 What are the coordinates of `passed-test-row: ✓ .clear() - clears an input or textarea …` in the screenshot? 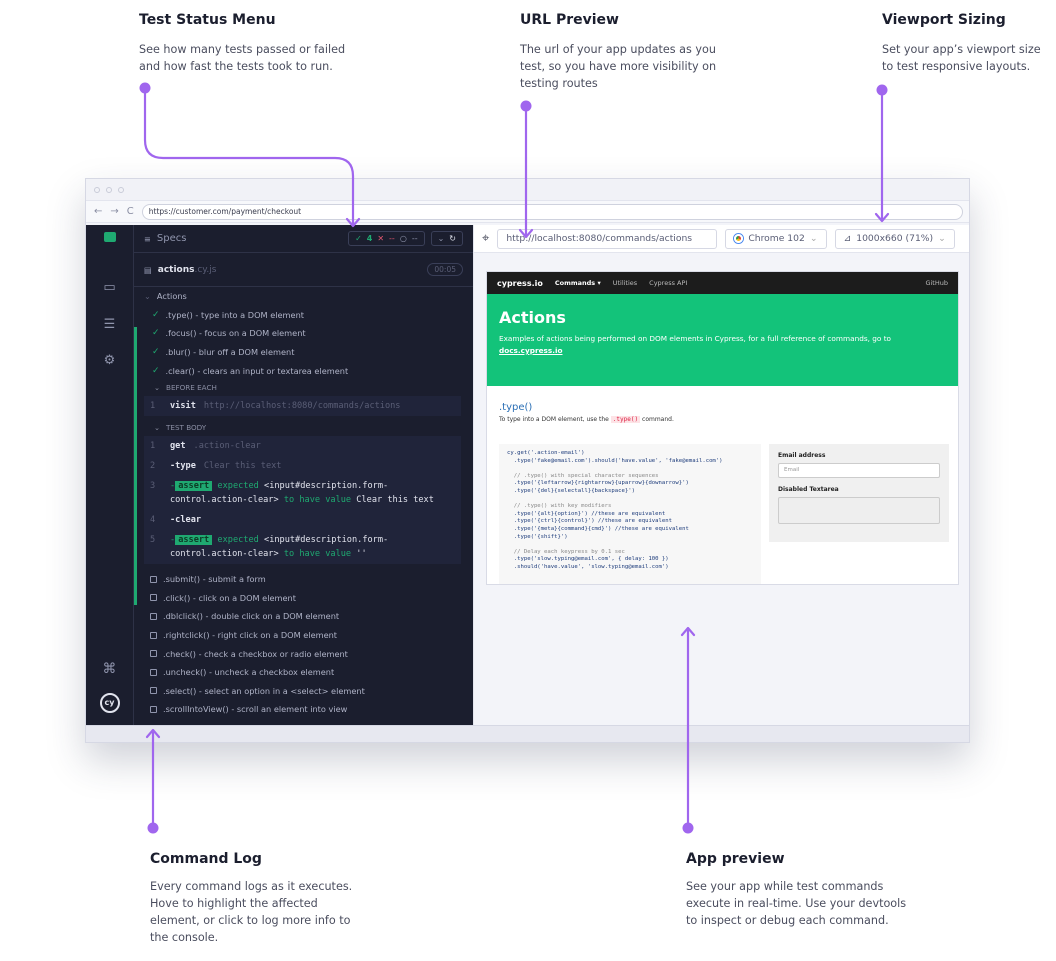 It's located at (303, 370).